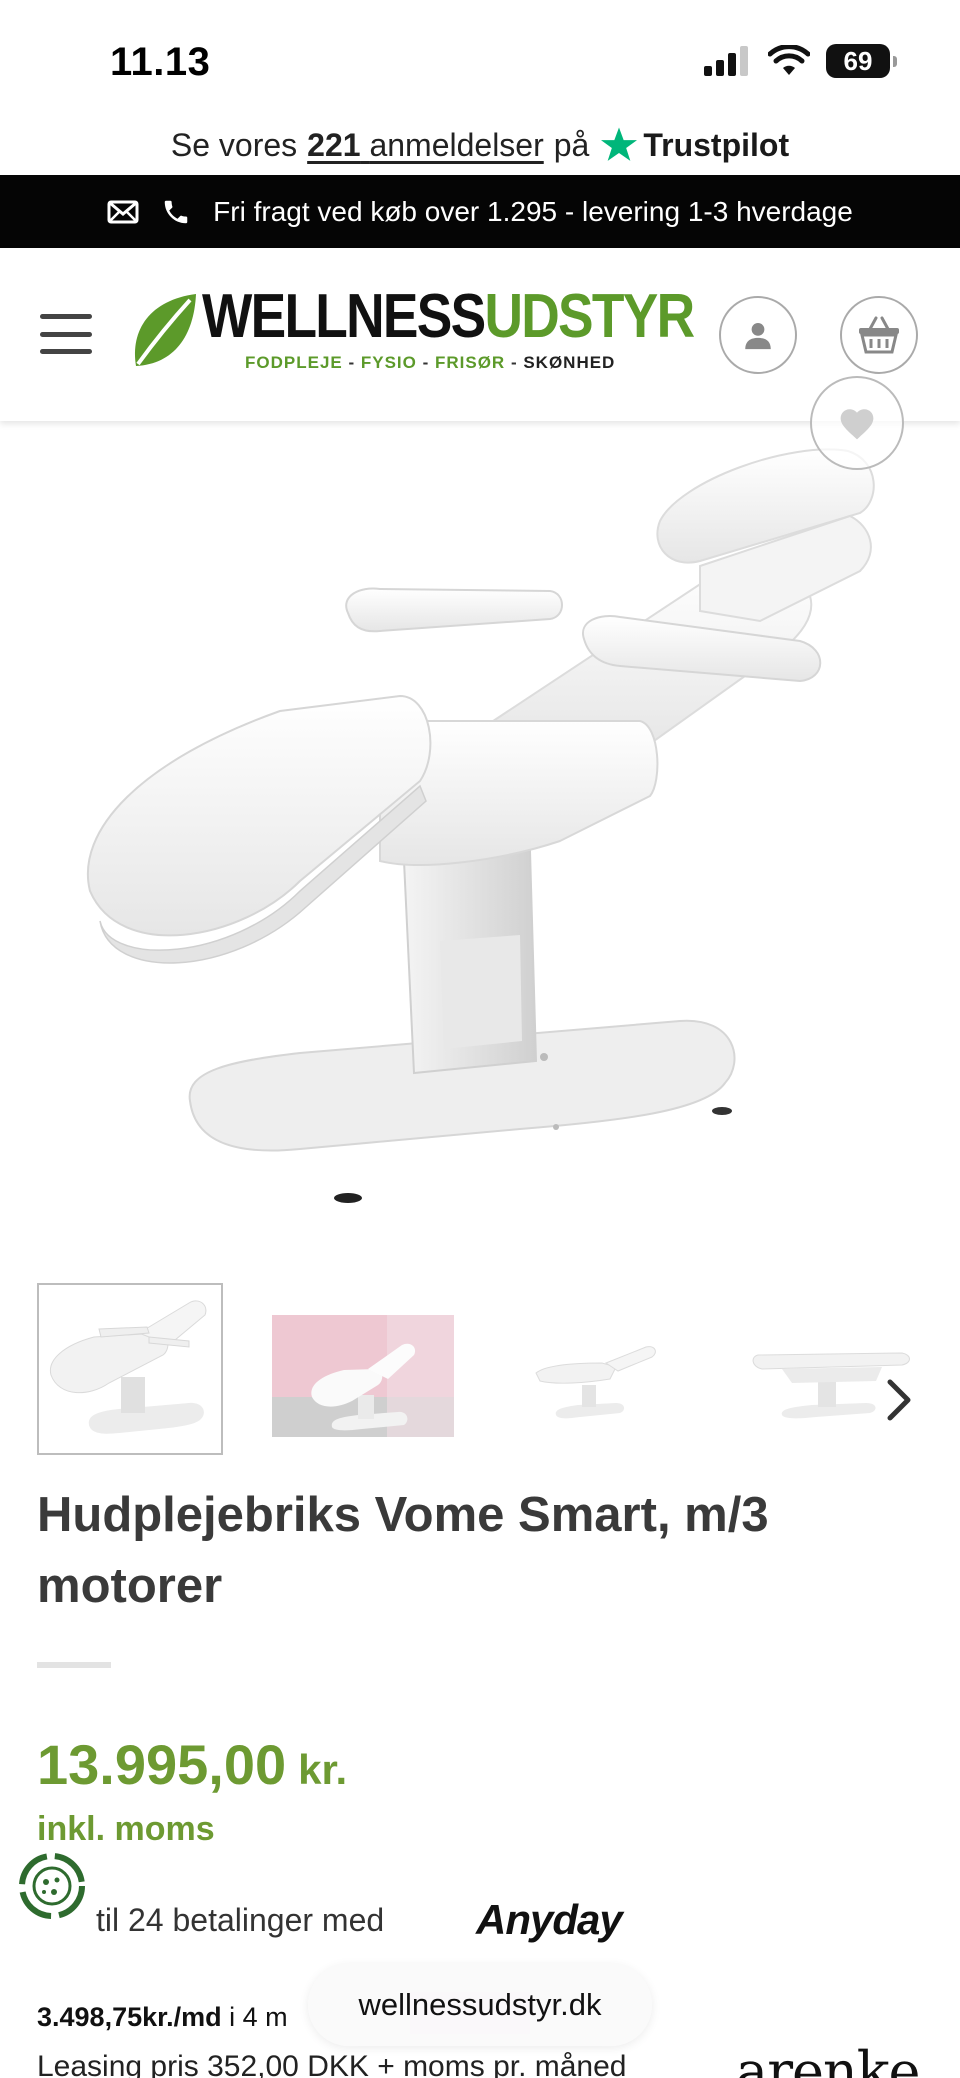  I want to click on trustpilot-star-icon, so click(619, 144).